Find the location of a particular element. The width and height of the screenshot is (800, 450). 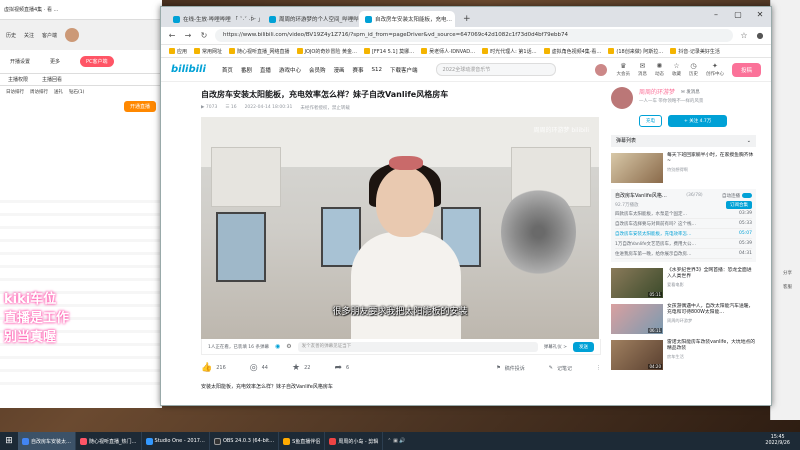

daily-rank-tab: 日访排行 is located at coordinates (15, 92).